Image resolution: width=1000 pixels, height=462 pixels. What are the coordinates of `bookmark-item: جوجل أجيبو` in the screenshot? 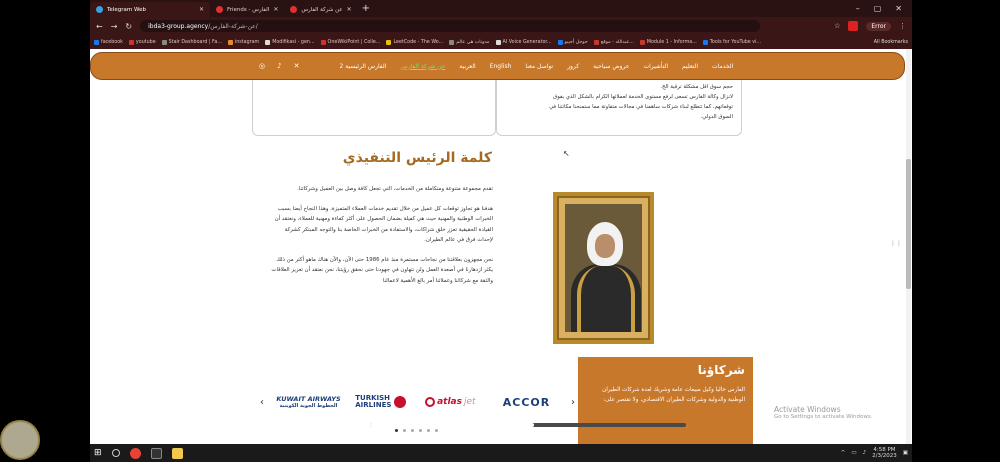 It's located at (572, 42).